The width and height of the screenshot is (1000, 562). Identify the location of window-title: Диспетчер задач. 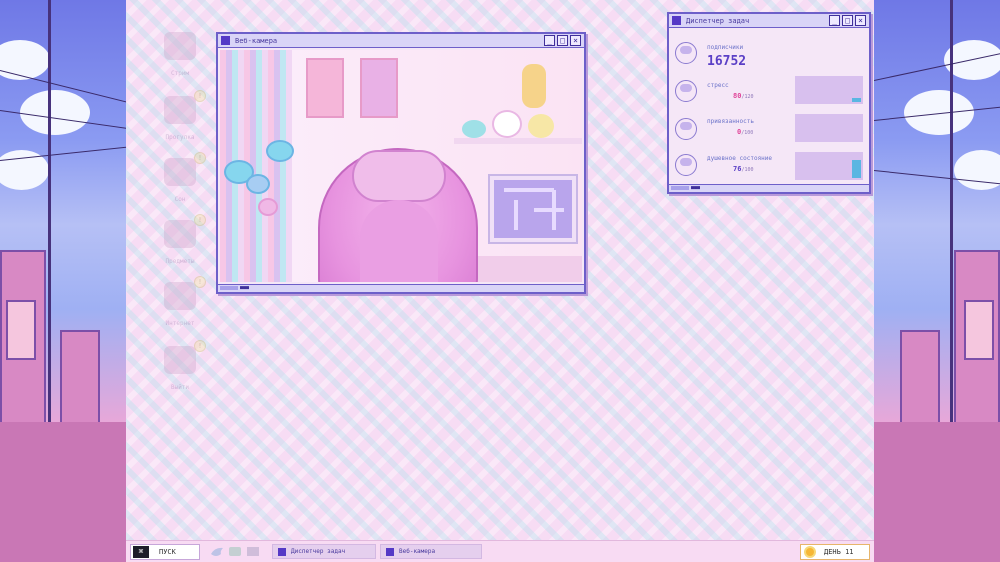
(718, 20).